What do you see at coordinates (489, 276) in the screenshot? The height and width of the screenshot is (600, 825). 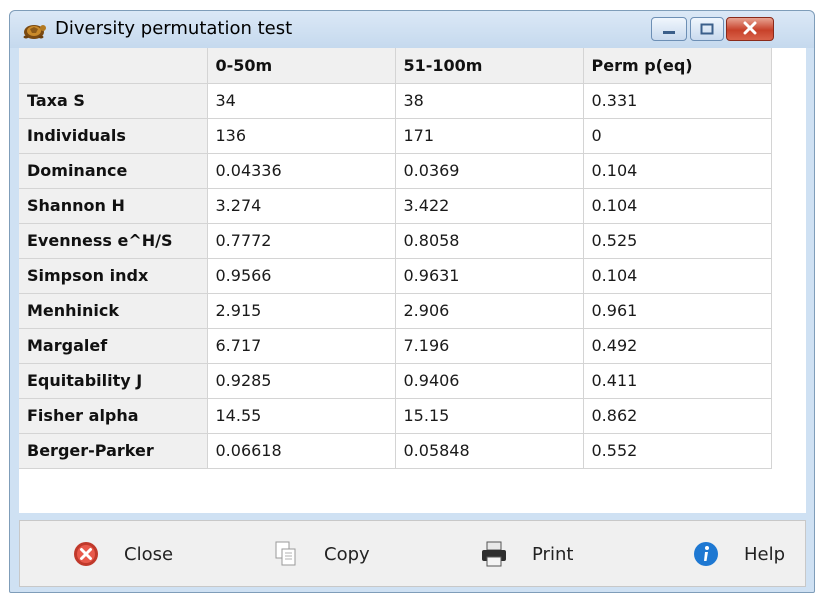 I see `table-cell: 0.9631` at bounding box center [489, 276].